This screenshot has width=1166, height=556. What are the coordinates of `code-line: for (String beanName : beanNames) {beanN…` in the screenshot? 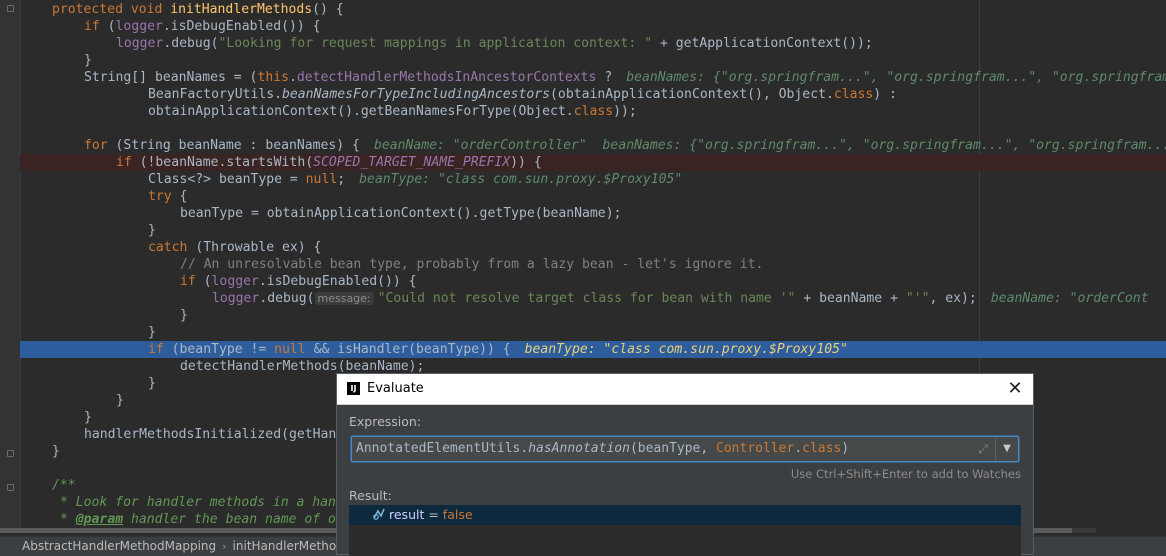 It's located at (593, 145).